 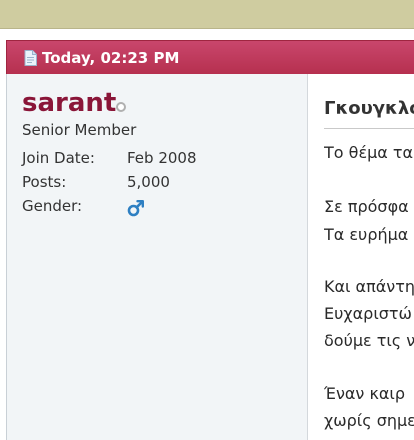 What do you see at coordinates (44, 182) in the screenshot?
I see `posts-label: Posts:` at bounding box center [44, 182].